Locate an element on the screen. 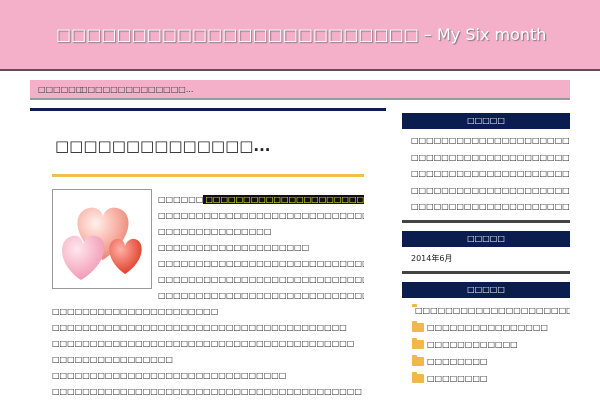 This screenshot has height=400, width=600. categories-title: □□□□□ is located at coordinates (486, 290).